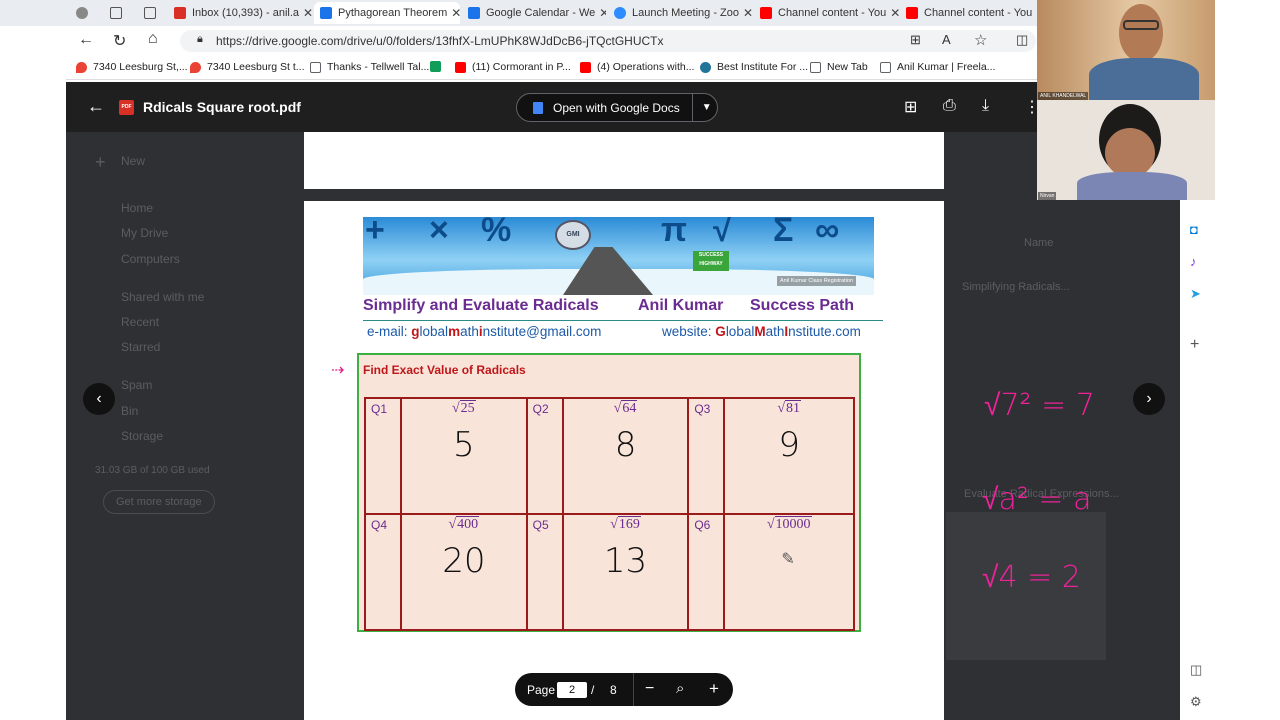 Image resolution: width=1280 pixels, height=720 pixels. I want to click on tab-pythagorean: Pythagorean Theorem ✕, so click(387, 13).